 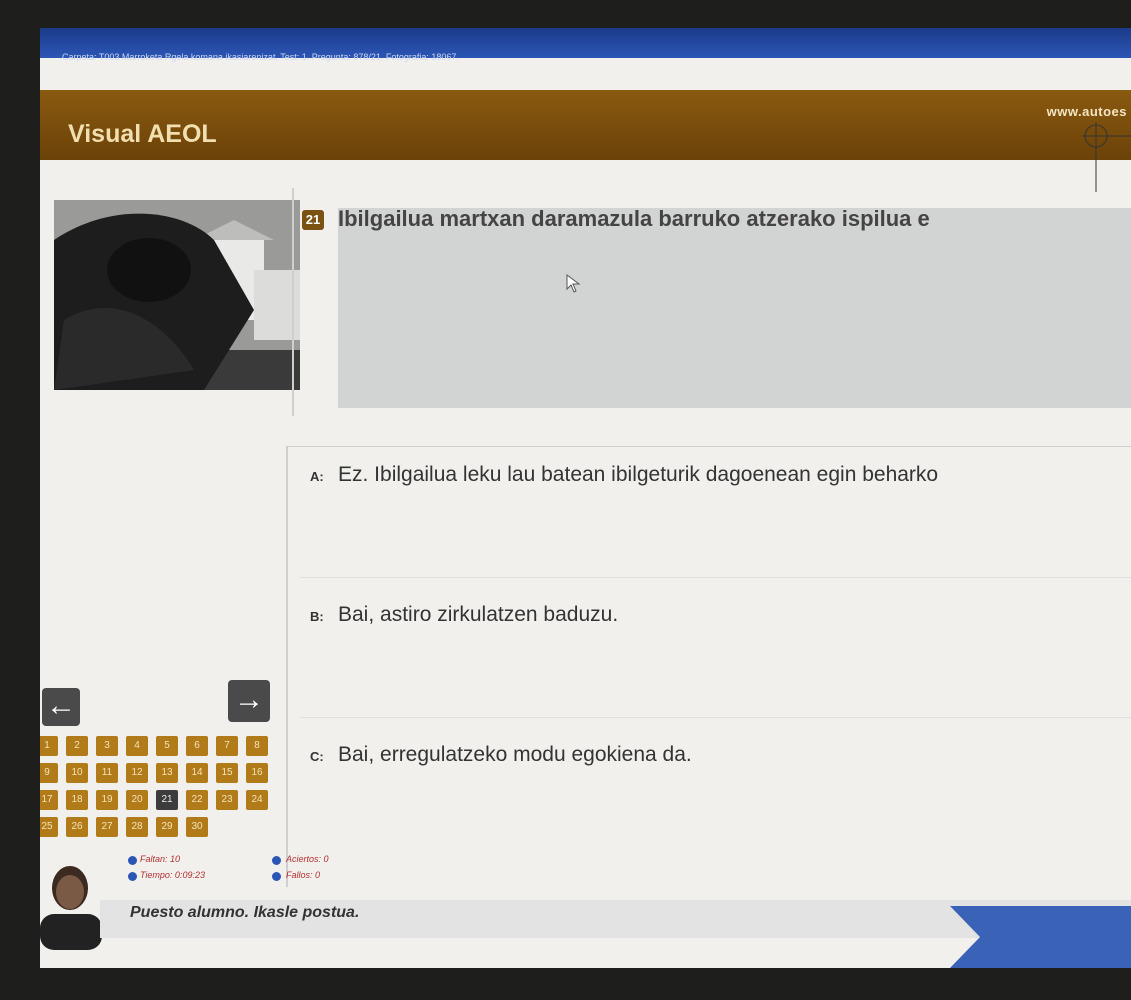 I want to click on answer-option-c: C: Bai, erregulatzeko modu egokiena da., so click(x=715, y=792).